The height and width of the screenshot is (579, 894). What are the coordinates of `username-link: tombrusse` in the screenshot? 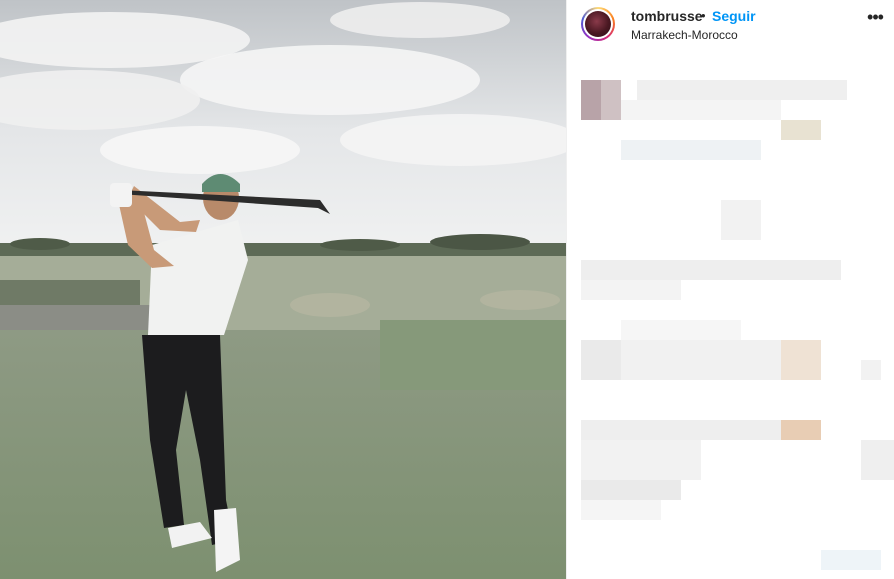 It's located at (667, 16).